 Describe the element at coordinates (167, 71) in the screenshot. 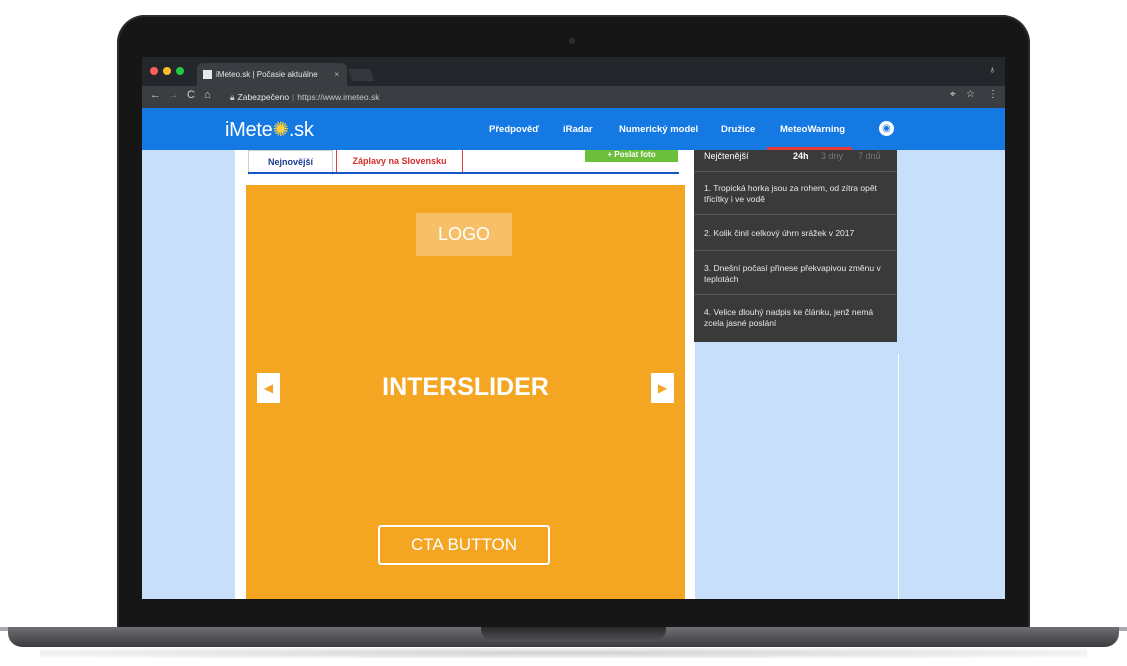

I see `window-minimize-icon` at that location.